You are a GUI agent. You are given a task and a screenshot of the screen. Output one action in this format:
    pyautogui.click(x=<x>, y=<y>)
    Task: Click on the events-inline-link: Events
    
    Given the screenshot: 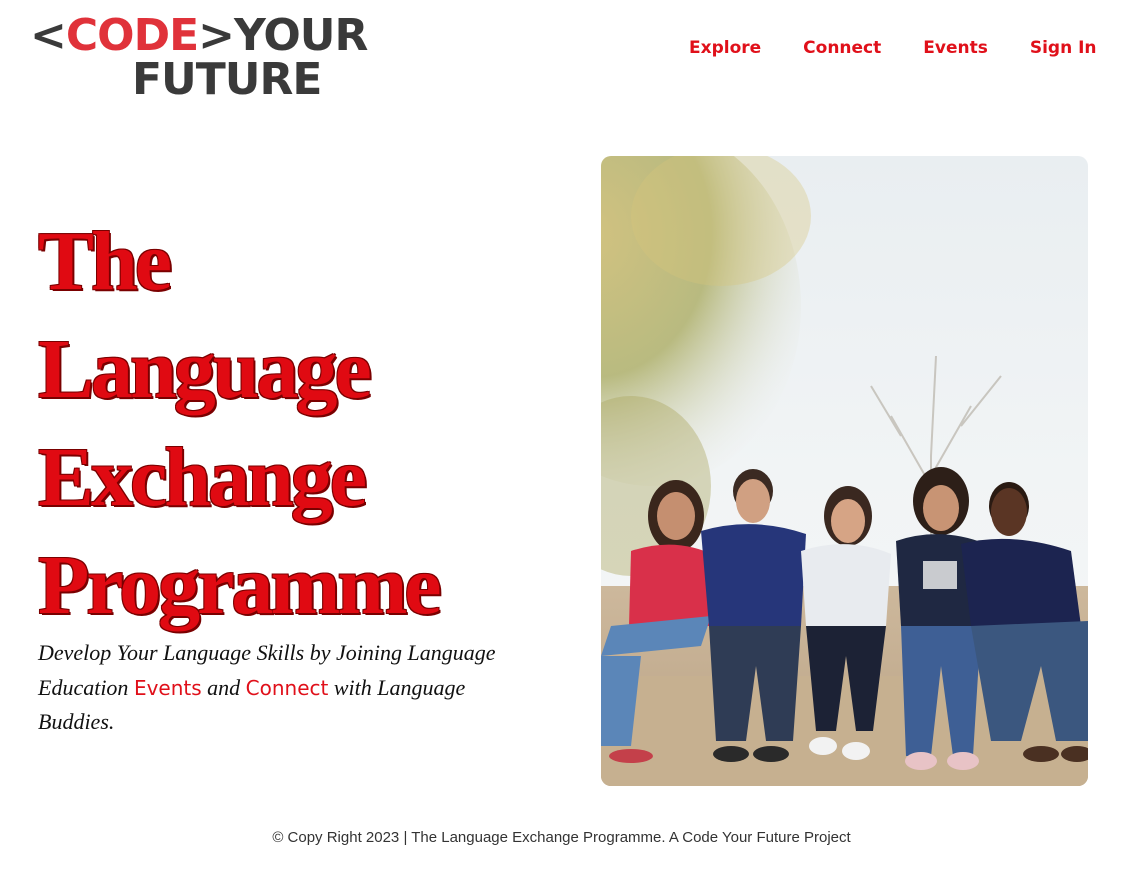 What is the action you would take?
    pyautogui.click(x=168, y=688)
    